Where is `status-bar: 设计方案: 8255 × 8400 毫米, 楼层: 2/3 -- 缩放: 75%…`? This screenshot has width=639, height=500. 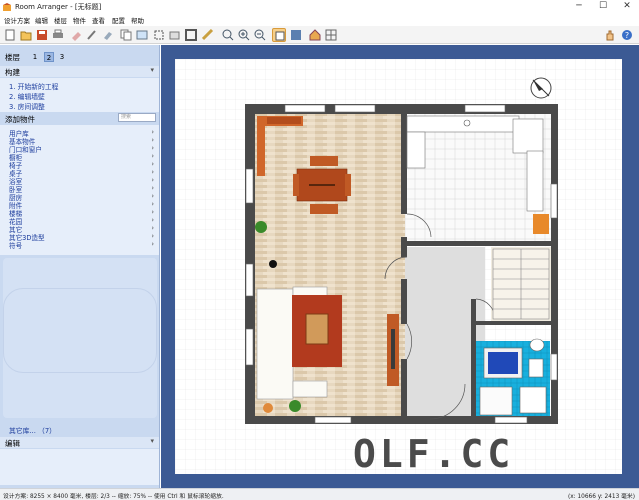
status-bar: 设计方案: 8255 × 8400 毫米, 楼层: 2/3 -- 缩放: 75%… is located at coordinates (319, 494).